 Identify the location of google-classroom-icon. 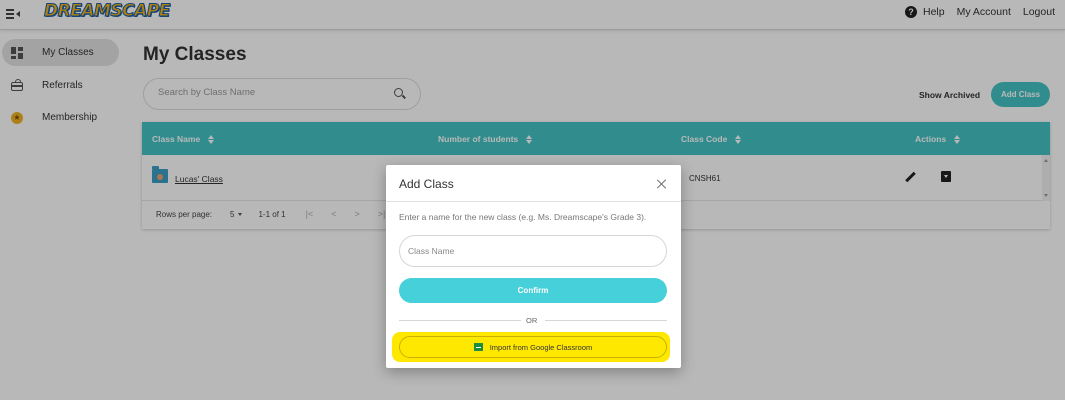
(478, 347).